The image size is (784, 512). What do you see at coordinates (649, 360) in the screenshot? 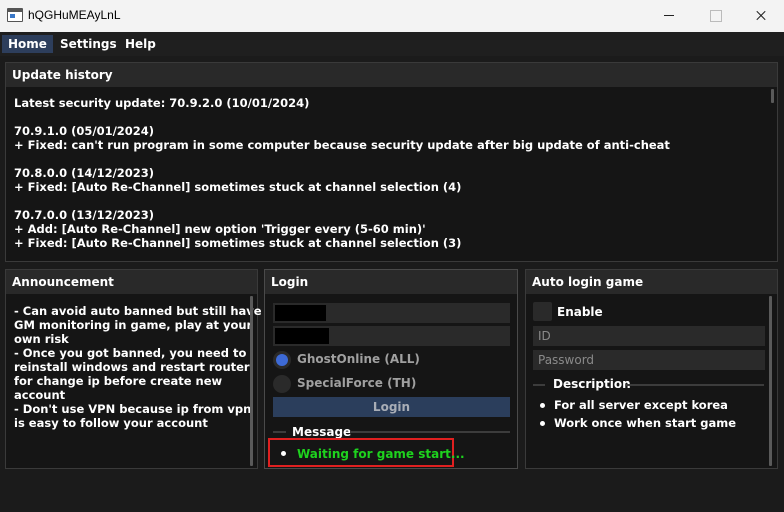
I see `auto-password-field: Password` at bounding box center [649, 360].